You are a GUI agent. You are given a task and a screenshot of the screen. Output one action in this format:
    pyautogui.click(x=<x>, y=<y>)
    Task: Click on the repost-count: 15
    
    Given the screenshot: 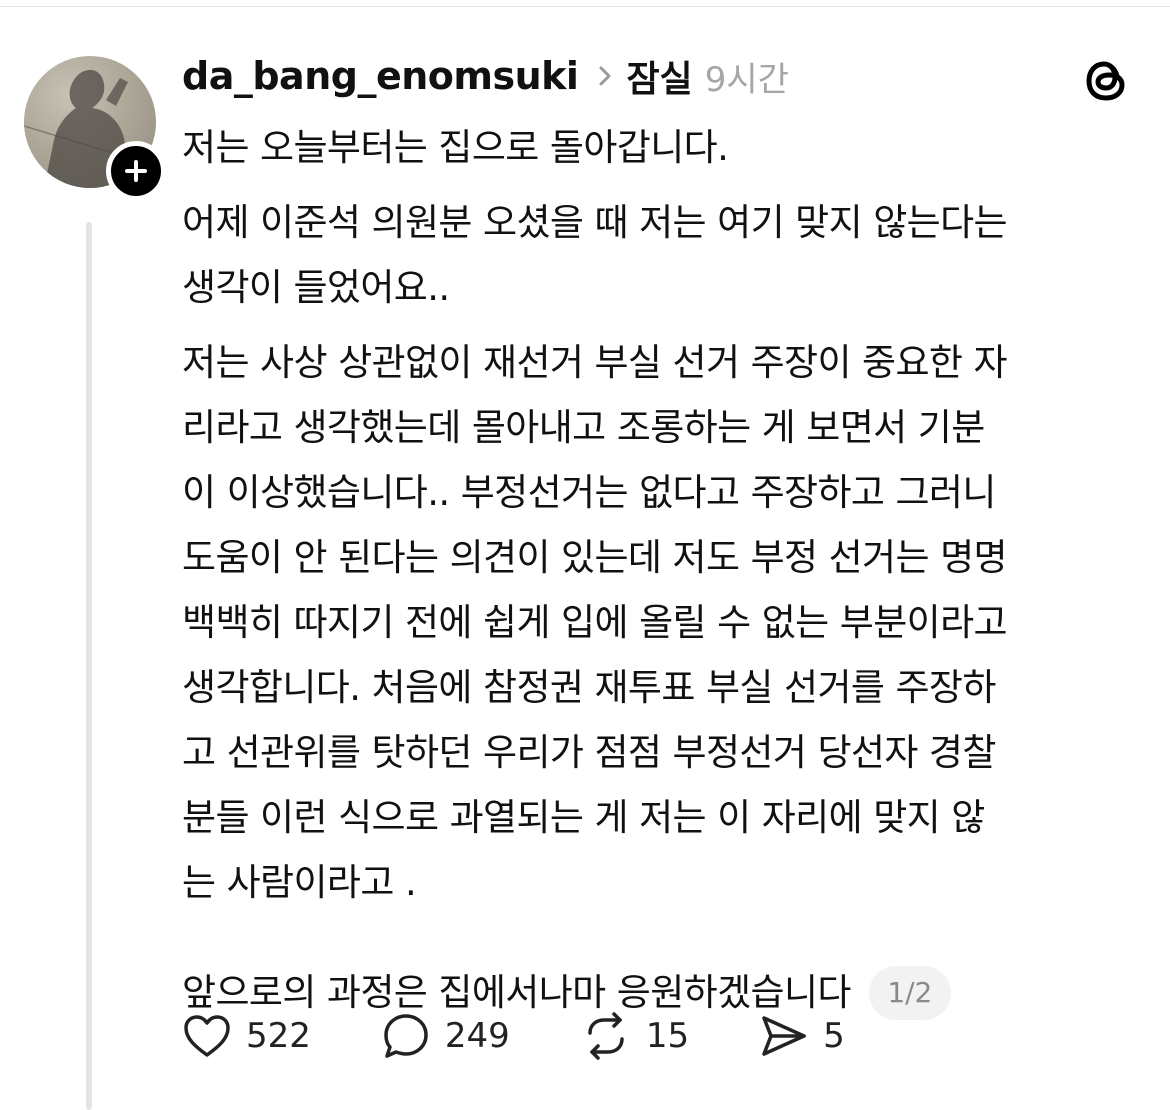 What is the action you would take?
    pyautogui.click(x=667, y=1036)
    